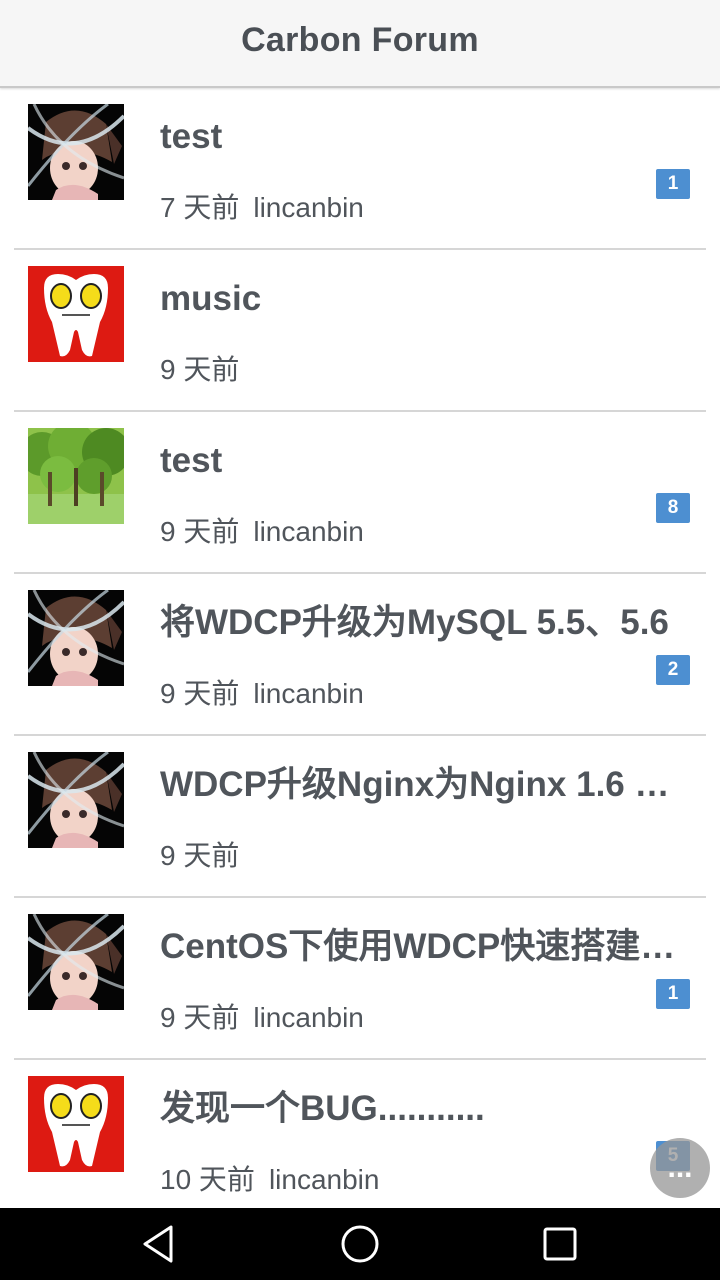  I want to click on topic-row: 发现一个BUG........... 10 天前lincanbin 5, so click(360, 1141).